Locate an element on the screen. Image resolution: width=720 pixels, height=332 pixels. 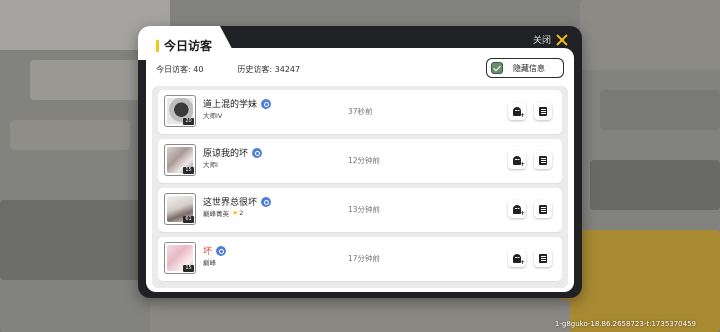
hide-info-label: 隐藏信息 is located at coordinates (529, 68).